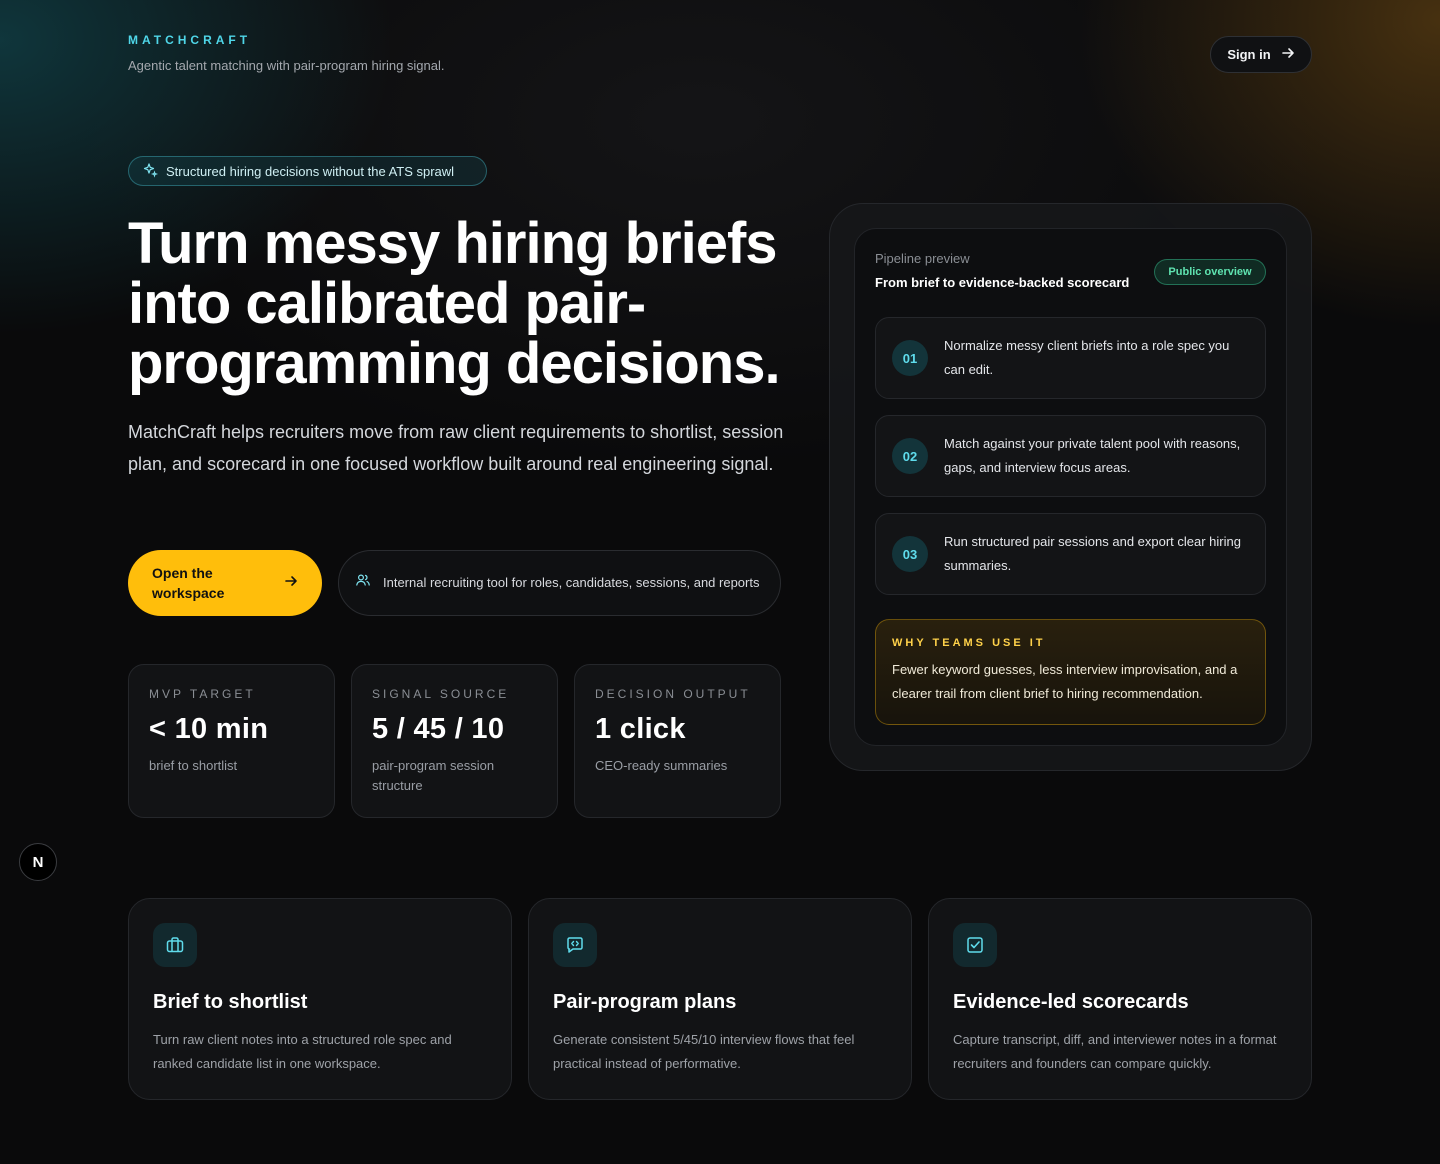  Describe the element at coordinates (645, 1002) in the screenshot. I see `feature-title: Pair-program plans` at that location.